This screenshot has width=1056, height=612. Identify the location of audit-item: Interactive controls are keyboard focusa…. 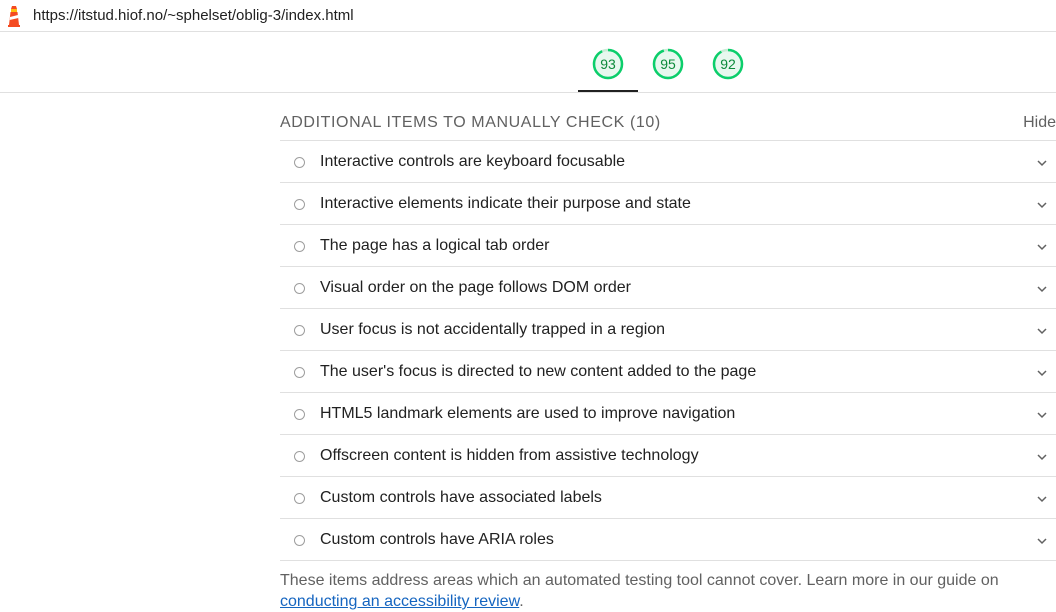
(668, 162).